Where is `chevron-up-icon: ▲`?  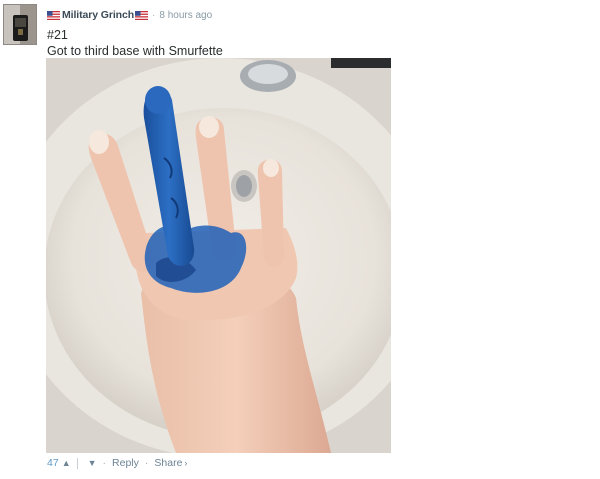 chevron-up-icon: ▲ is located at coordinates (66, 463).